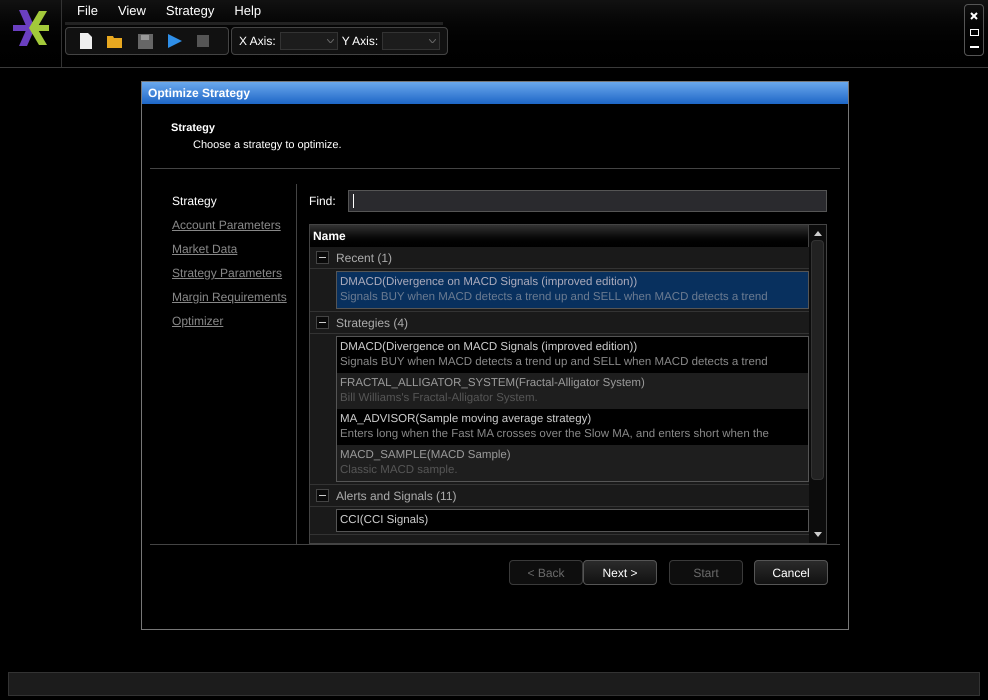 This screenshot has width=988, height=700. What do you see at coordinates (145, 41) in the screenshot?
I see `save-icon` at bounding box center [145, 41].